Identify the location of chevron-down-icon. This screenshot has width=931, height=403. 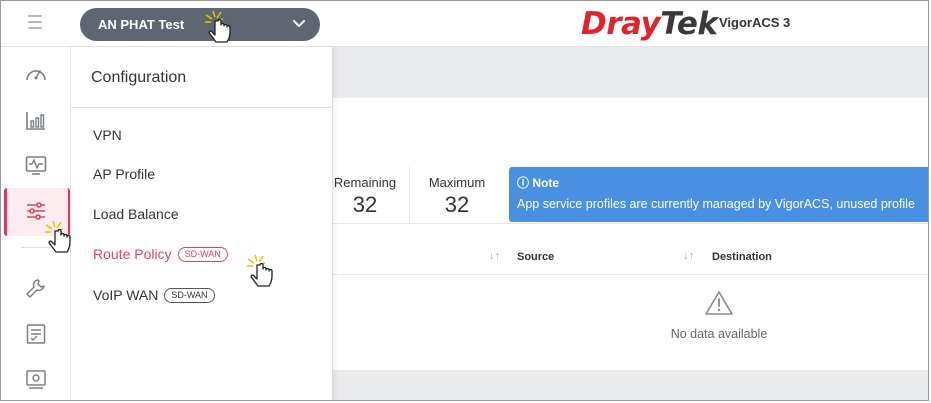
(299, 23).